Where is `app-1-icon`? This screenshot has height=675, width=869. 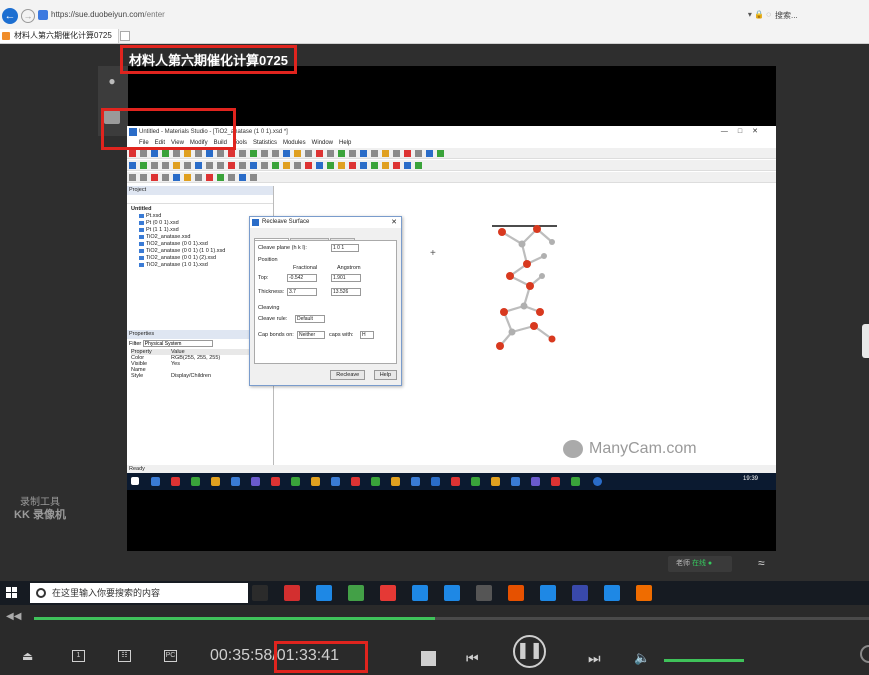
app-1-icon is located at coordinates (516, 593).